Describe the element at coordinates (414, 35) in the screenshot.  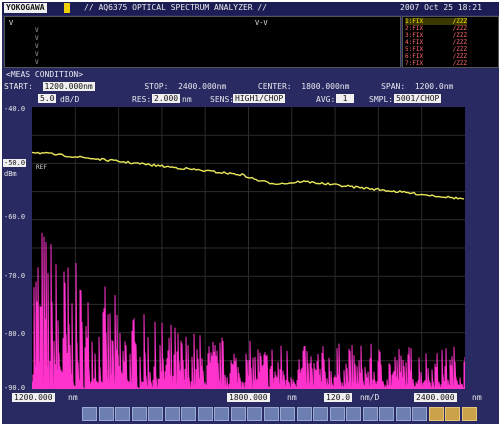
I see `trace-list-label: 3:FIX` at that location.